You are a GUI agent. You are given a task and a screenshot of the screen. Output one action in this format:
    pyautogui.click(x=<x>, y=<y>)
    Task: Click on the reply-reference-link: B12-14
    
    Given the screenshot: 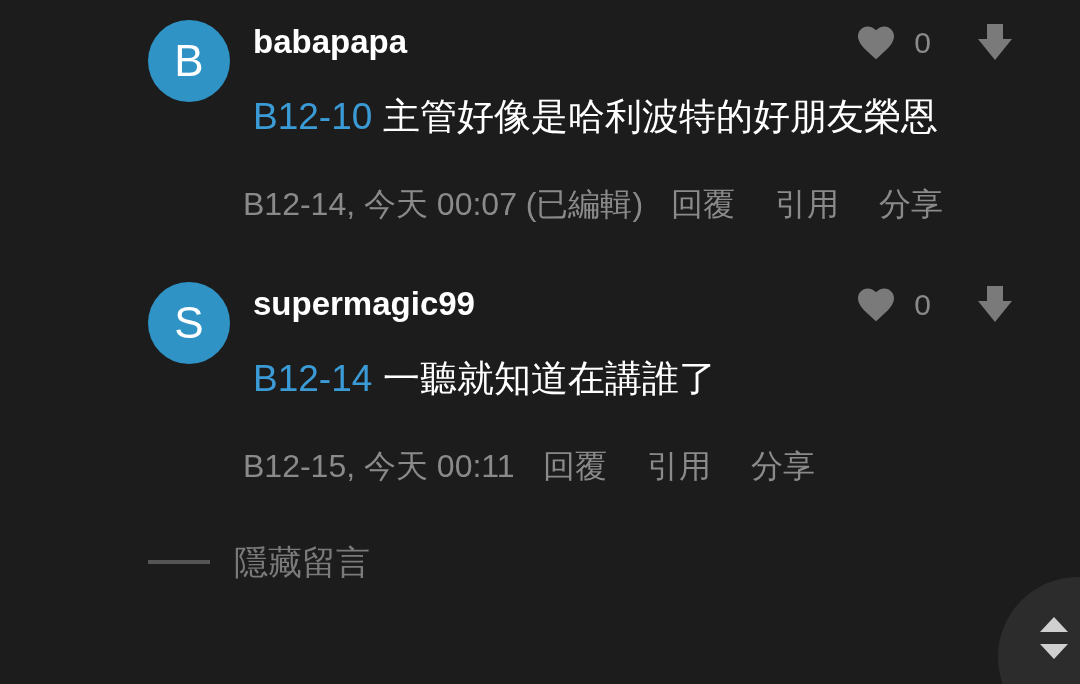 What is the action you would take?
    pyautogui.click(x=313, y=378)
    